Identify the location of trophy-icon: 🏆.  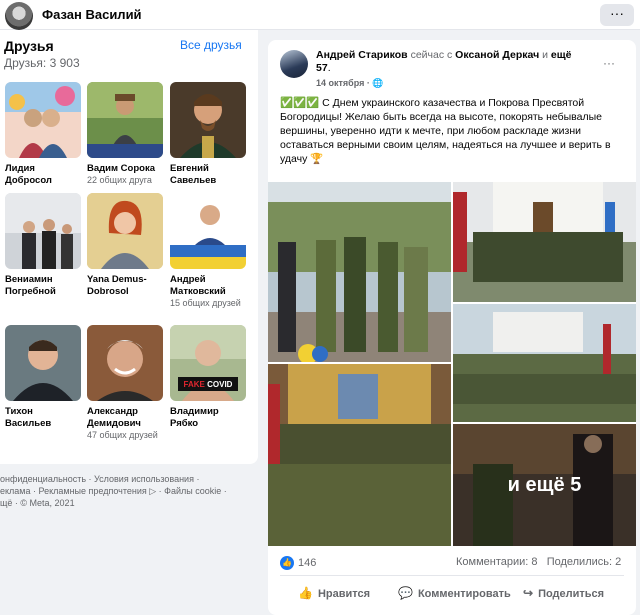
(317, 159).